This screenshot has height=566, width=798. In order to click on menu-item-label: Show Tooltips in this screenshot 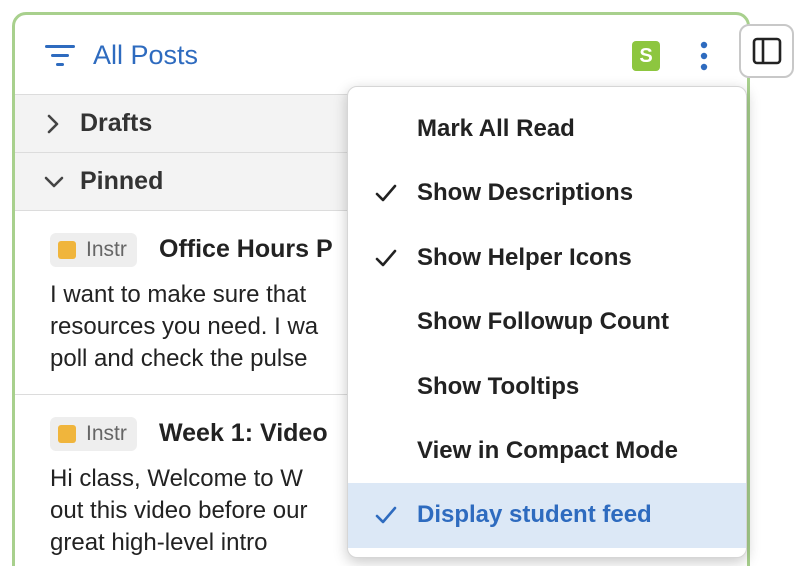, I will do `click(498, 386)`.